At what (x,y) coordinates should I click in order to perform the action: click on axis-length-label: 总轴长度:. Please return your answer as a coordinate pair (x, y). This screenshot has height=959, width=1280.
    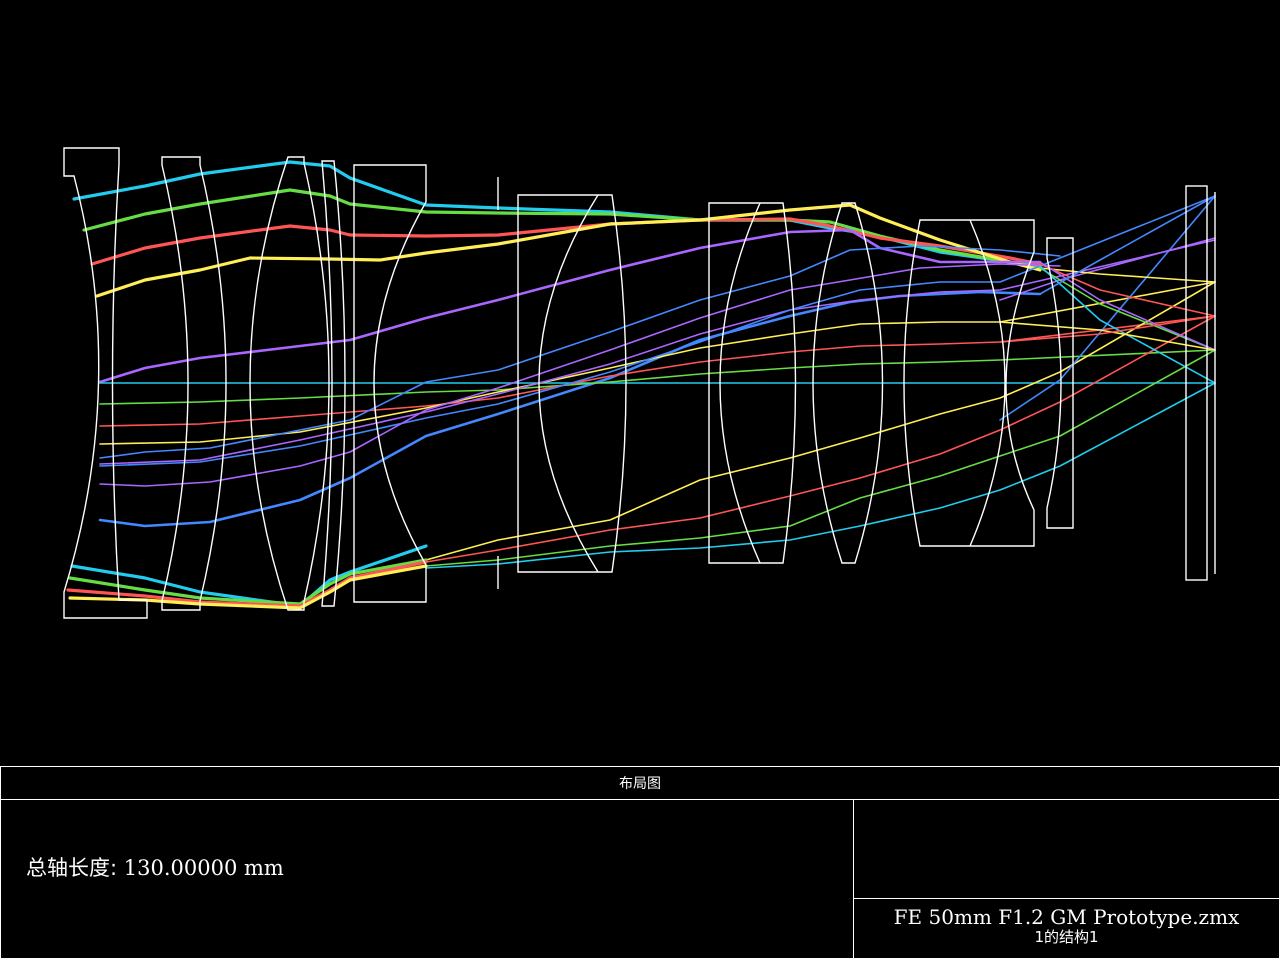
    Looking at the image, I should click on (72, 868).